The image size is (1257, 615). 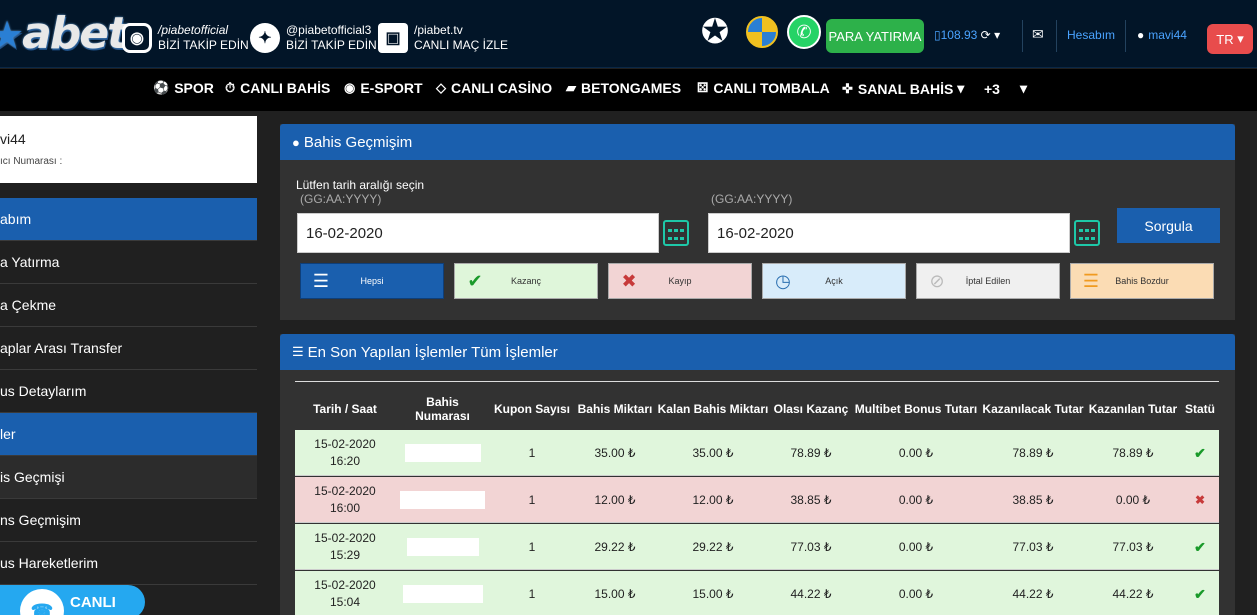 I want to click on account-link: Hesabım, so click(x=1091, y=35).